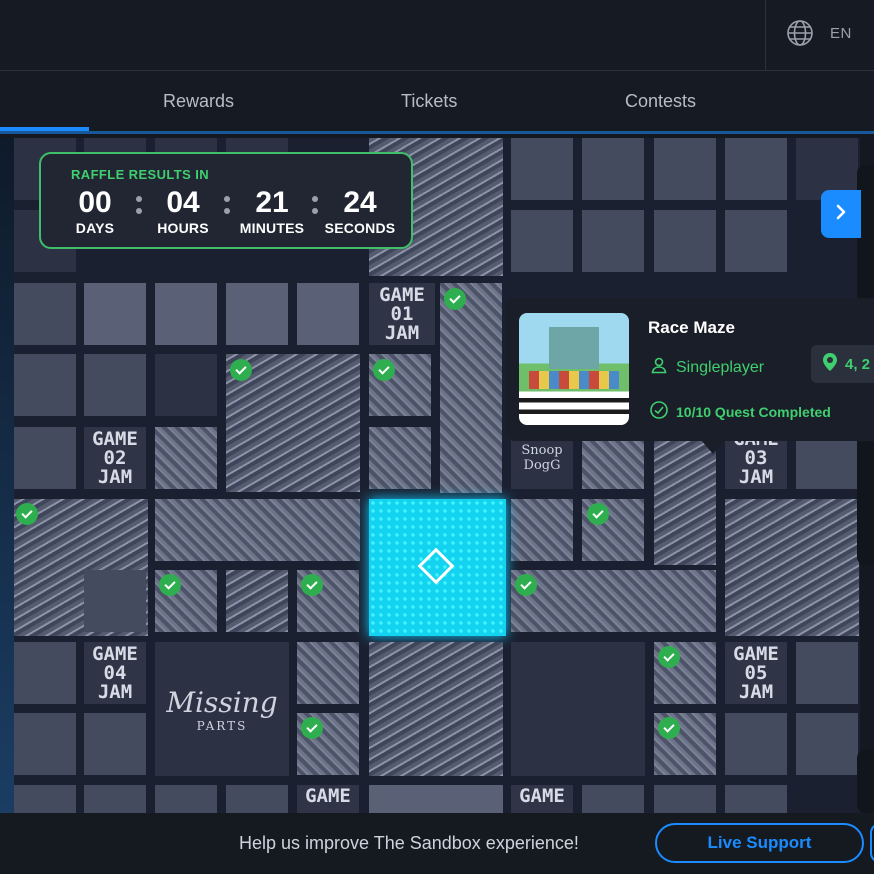 The width and height of the screenshot is (874, 874). What do you see at coordinates (858, 364) in the screenshot?
I see `location-label: 4, 2` at bounding box center [858, 364].